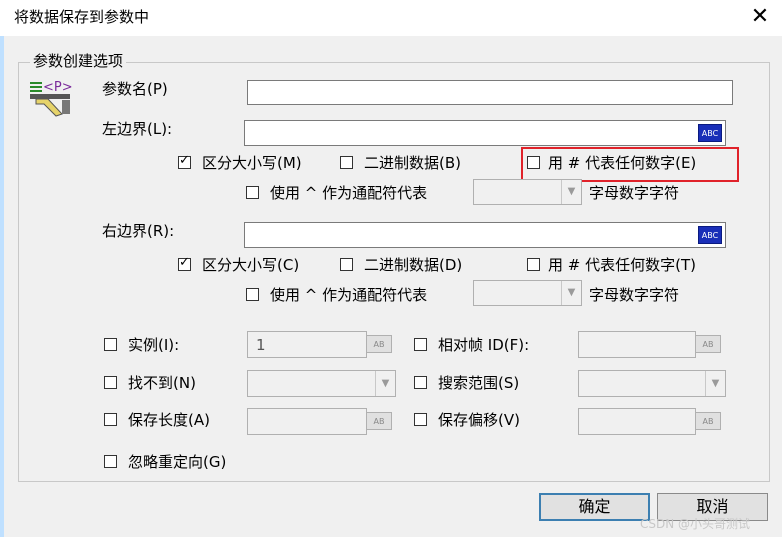  I want to click on relative-frame-input, so click(637, 344).